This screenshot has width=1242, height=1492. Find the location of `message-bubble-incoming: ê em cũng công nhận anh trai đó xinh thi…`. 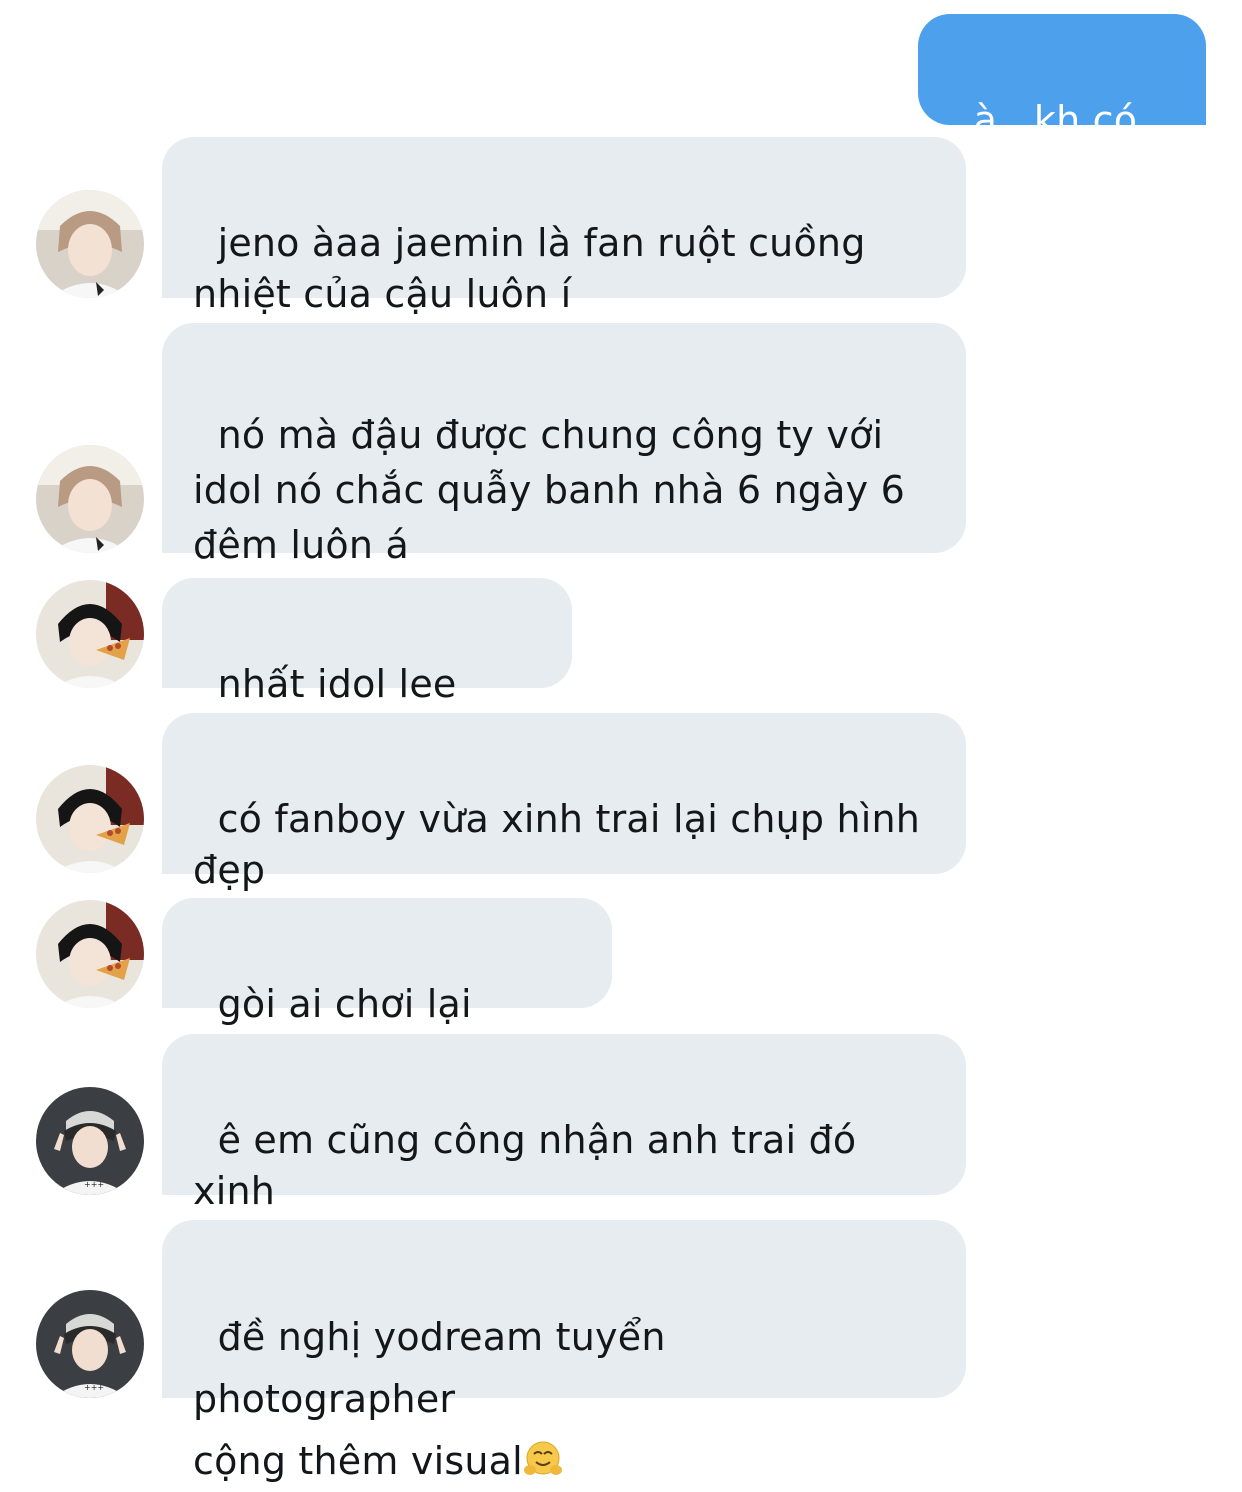

message-bubble-incoming: ê em cũng công nhận anh trai đó xinh thi… is located at coordinates (564, 1149).